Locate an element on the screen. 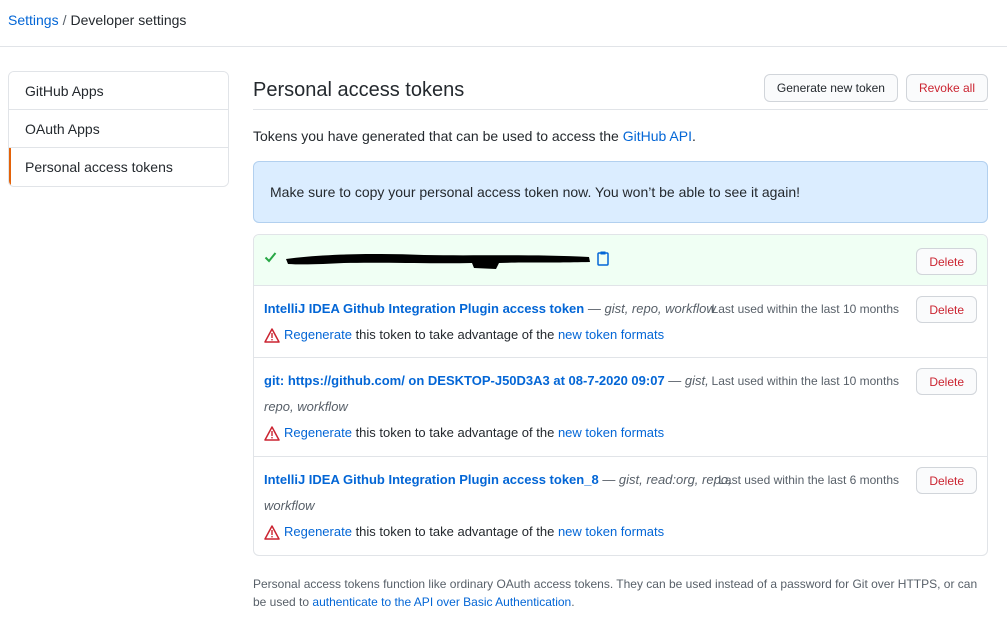 This screenshot has height=637, width=1007. token-scopes-continued: repo, workflow is located at coordinates (306, 406).